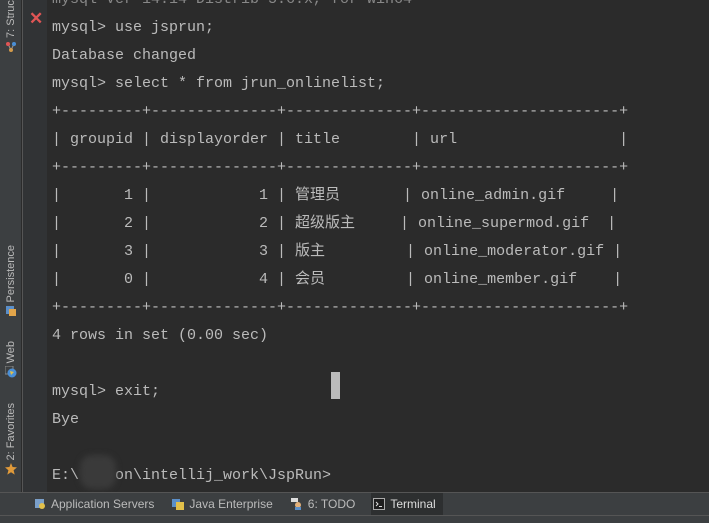  What do you see at coordinates (133, 27) in the screenshot?
I see `terminal-line: mysql> use jsprun;` at bounding box center [133, 27].